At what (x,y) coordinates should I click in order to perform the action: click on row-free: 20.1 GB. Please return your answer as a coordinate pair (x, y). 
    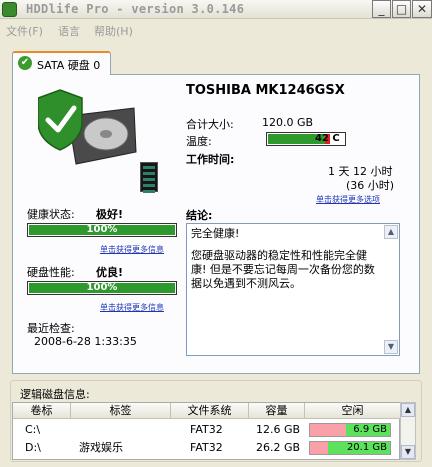
    Looking at the image, I should click on (366, 447).